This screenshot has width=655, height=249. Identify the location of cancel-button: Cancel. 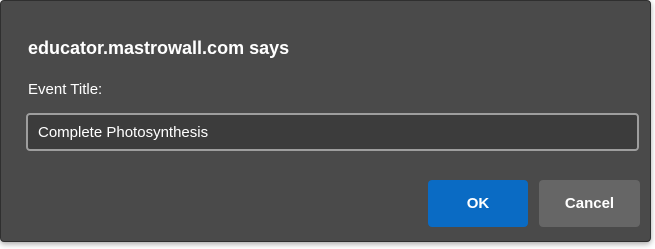
(589, 203).